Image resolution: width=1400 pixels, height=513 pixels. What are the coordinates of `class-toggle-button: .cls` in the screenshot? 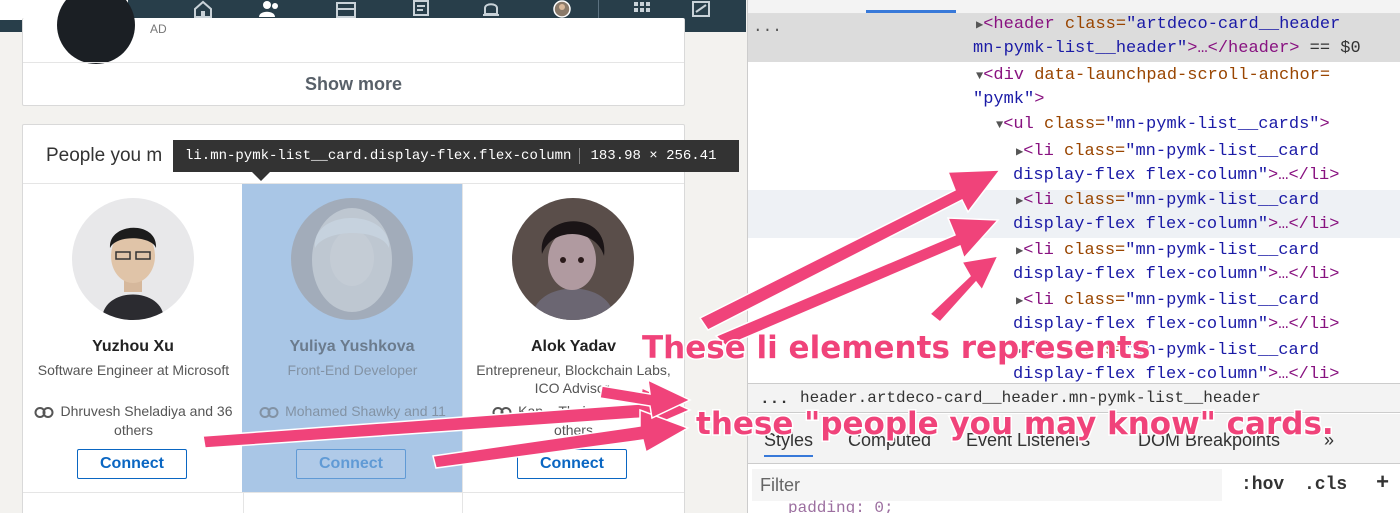 It's located at (1325, 485).